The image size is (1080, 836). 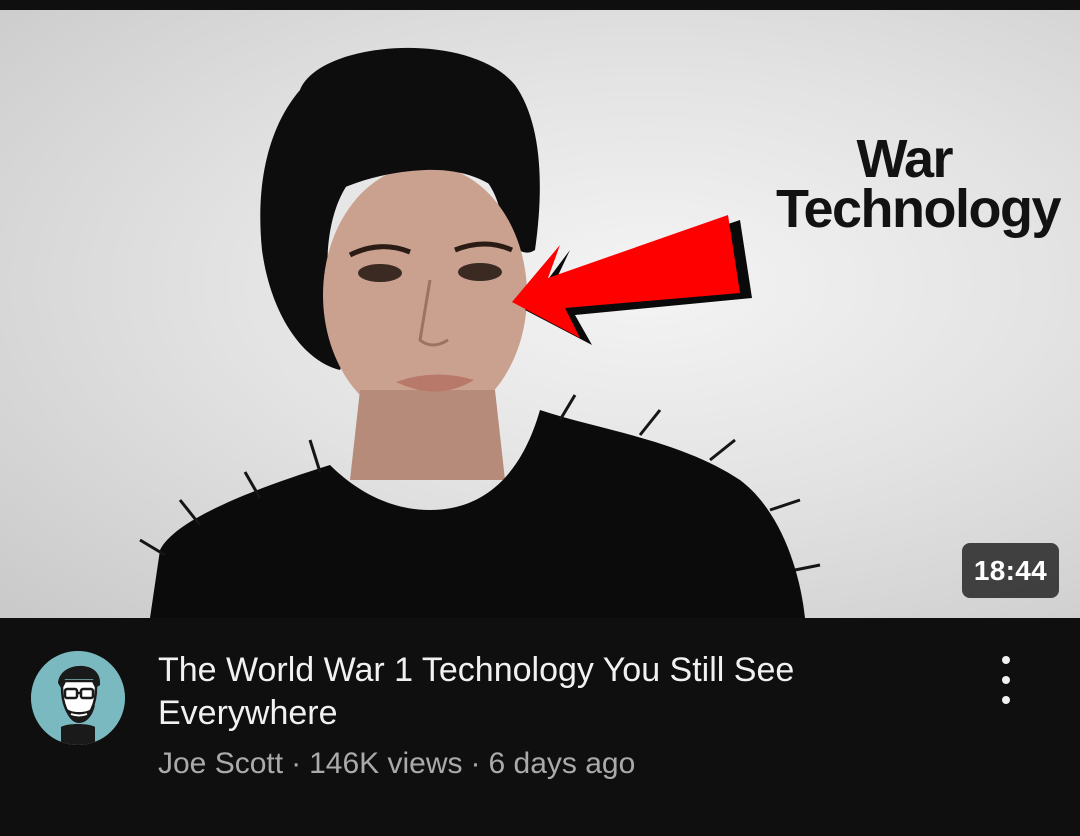 I want to click on more-vert-icon, so click(x=1006, y=680).